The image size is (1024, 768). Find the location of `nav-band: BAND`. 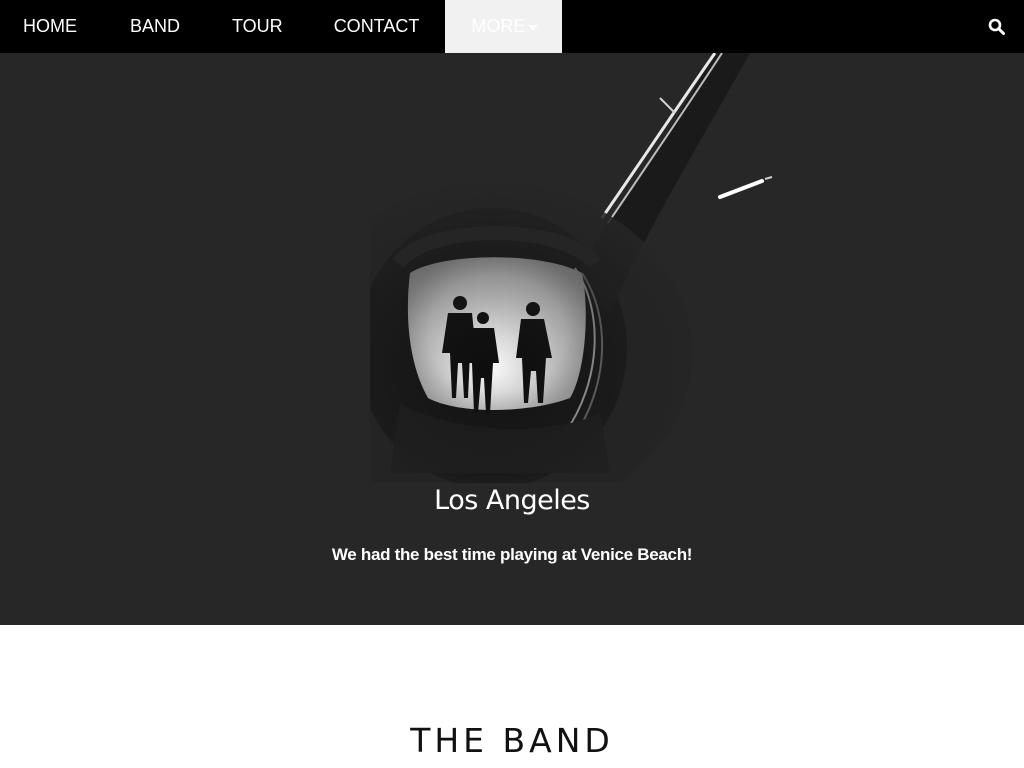

nav-band: BAND is located at coordinates (154, 26).